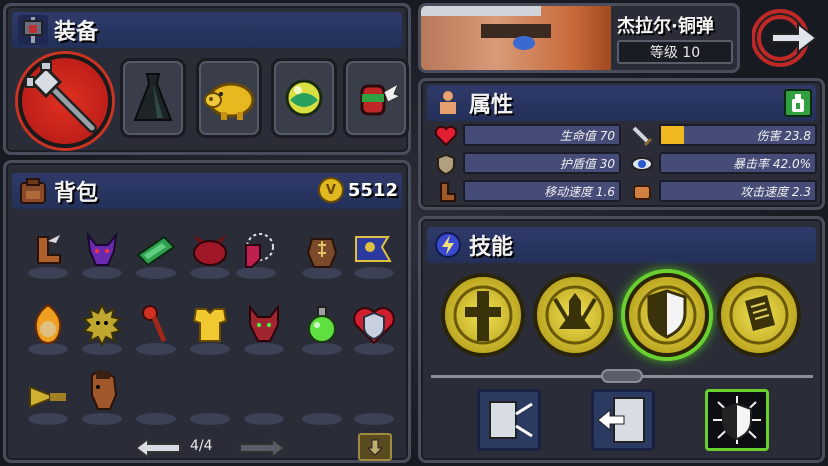  I want to click on gauntlet-item, so click(256, 251).